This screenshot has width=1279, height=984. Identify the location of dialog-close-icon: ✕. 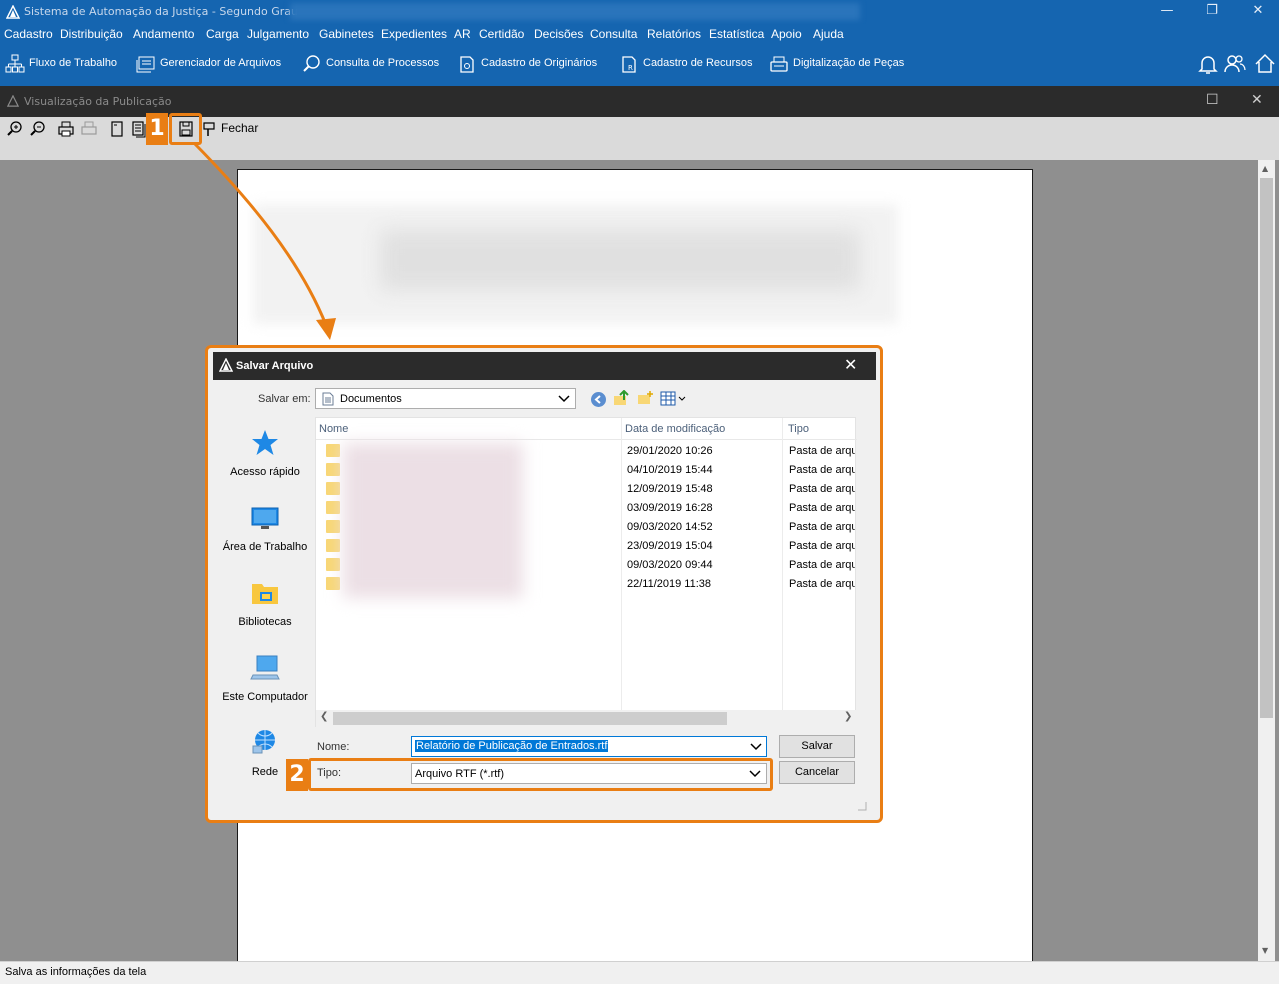
(850, 364).